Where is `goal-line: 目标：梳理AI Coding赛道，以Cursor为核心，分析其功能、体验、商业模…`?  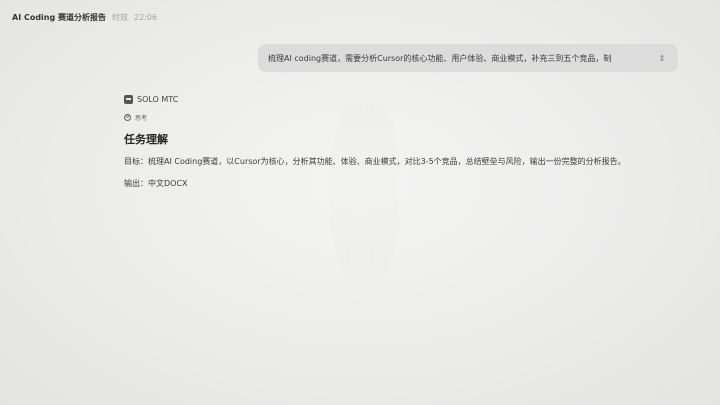 goal-line: 目标：梳理AI Coding赛道，以Cursor为核心，分析其功能、体验、商业模… is located at coordinates (375, 161).